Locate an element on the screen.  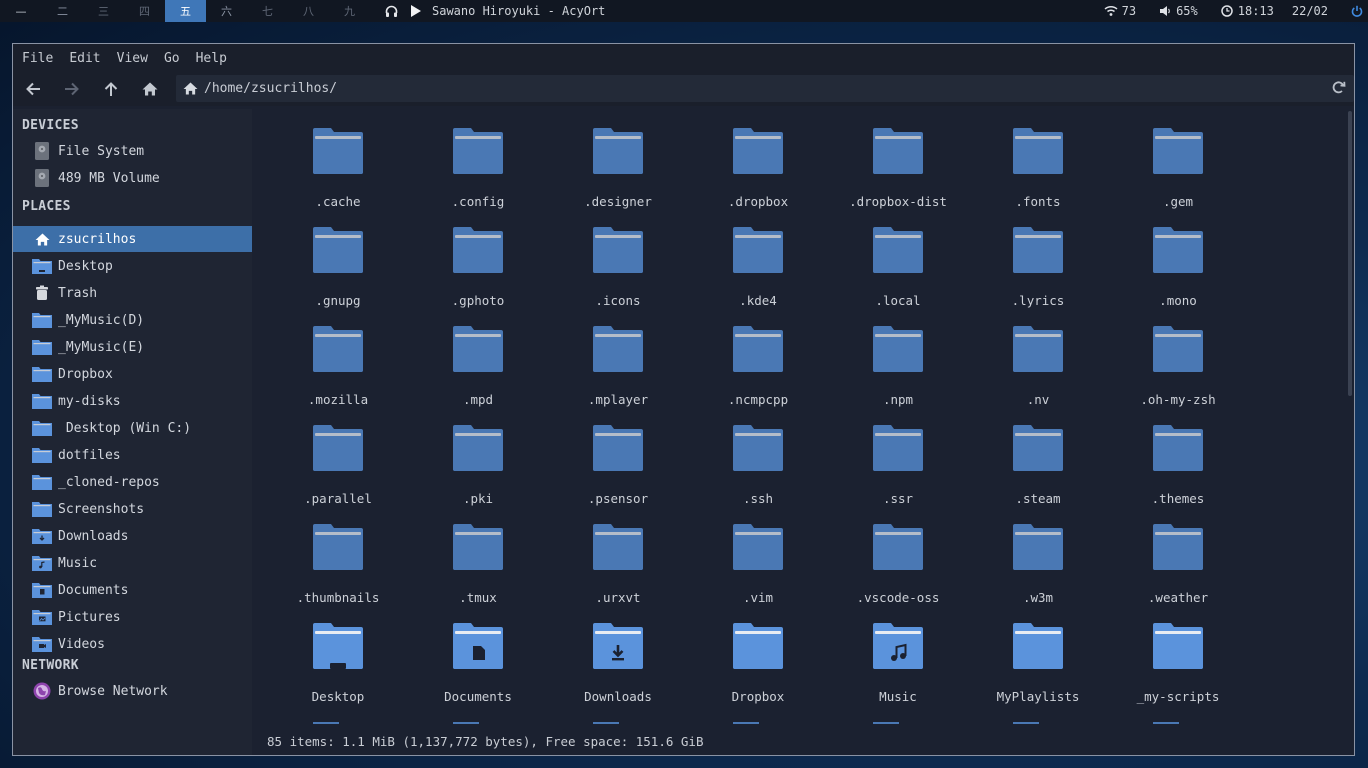
folder-item-cache: .cache is located at coordinates (338, 159).